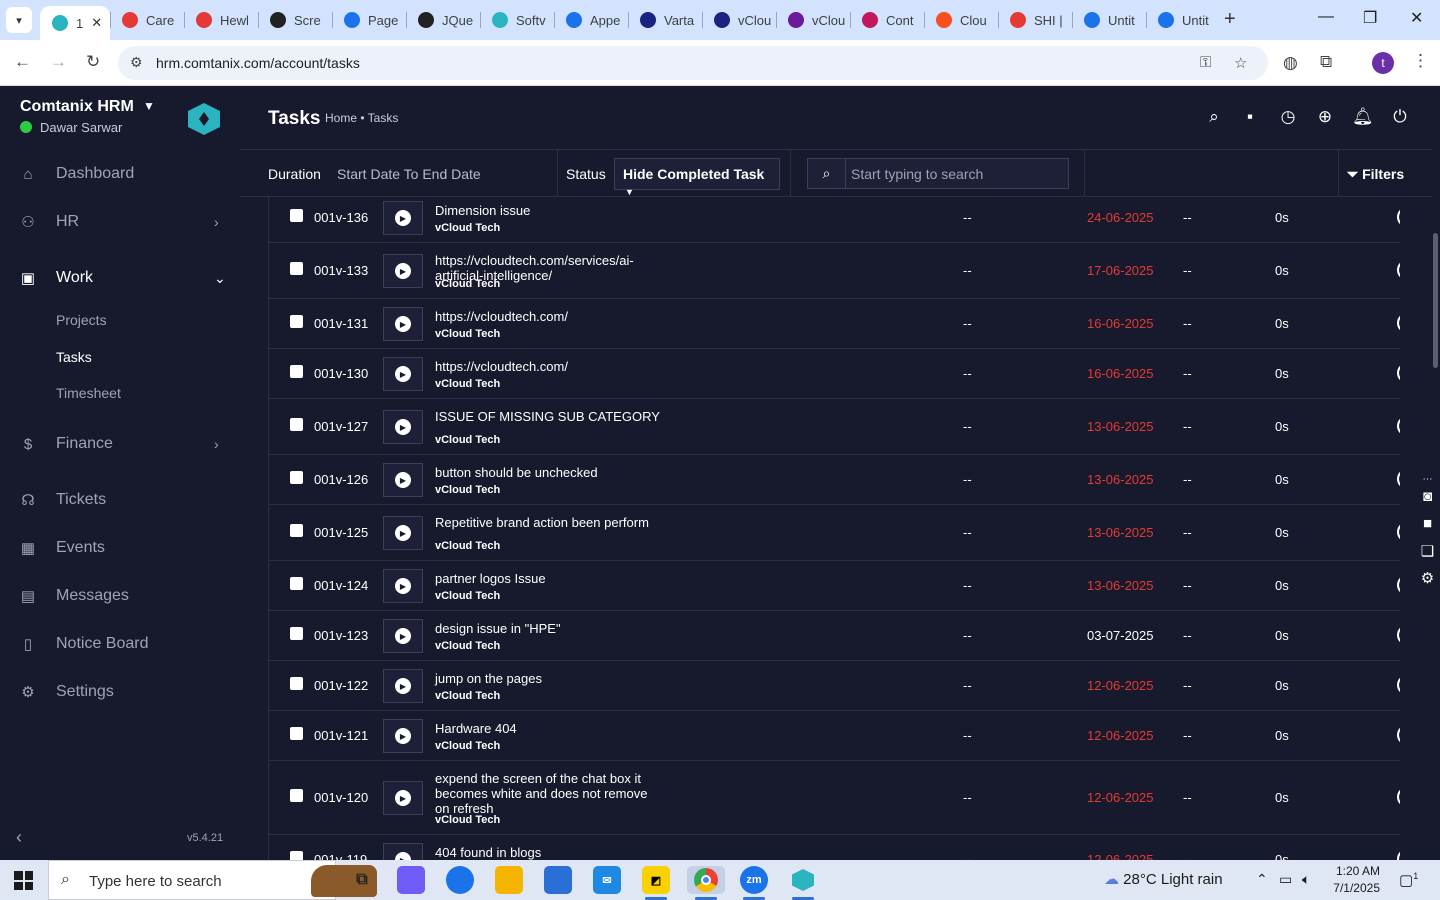 The width and height of the screenshot is (1440, 900). I want to click on task-id: 001v-133, so click(341, 270).